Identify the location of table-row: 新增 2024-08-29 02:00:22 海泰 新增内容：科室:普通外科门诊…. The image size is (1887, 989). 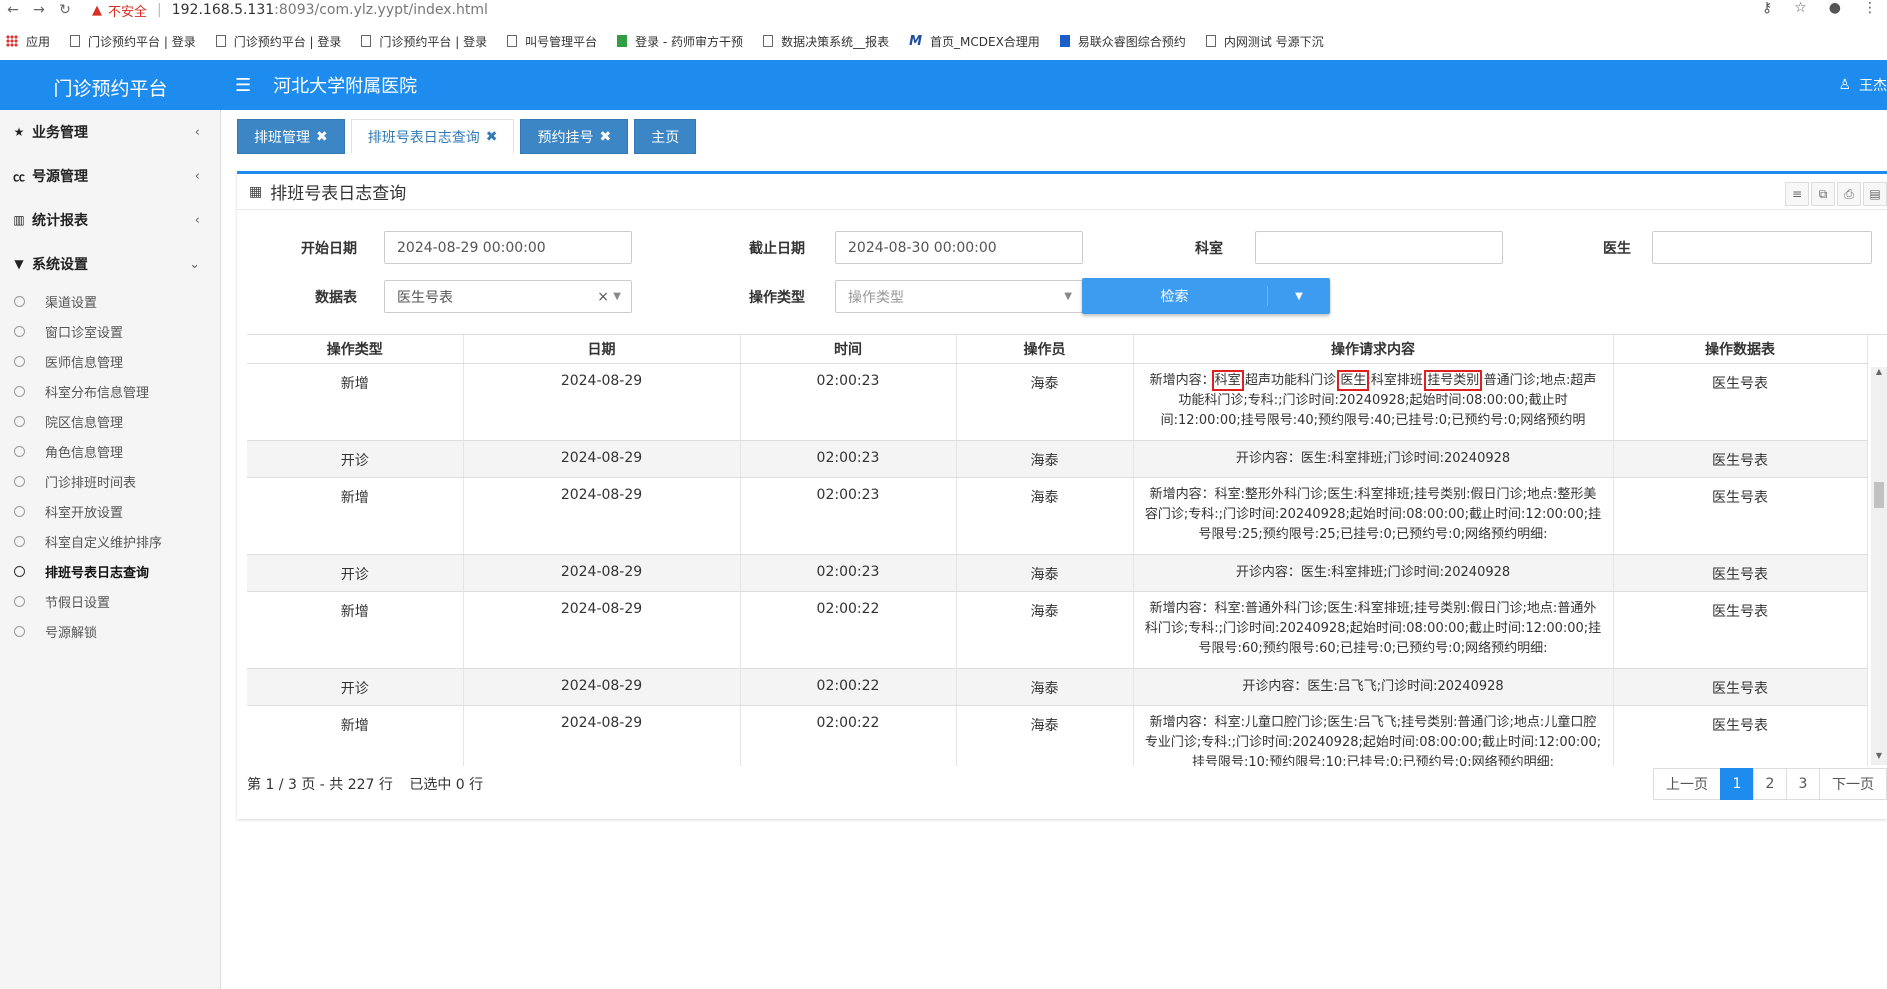
(1057, 630).